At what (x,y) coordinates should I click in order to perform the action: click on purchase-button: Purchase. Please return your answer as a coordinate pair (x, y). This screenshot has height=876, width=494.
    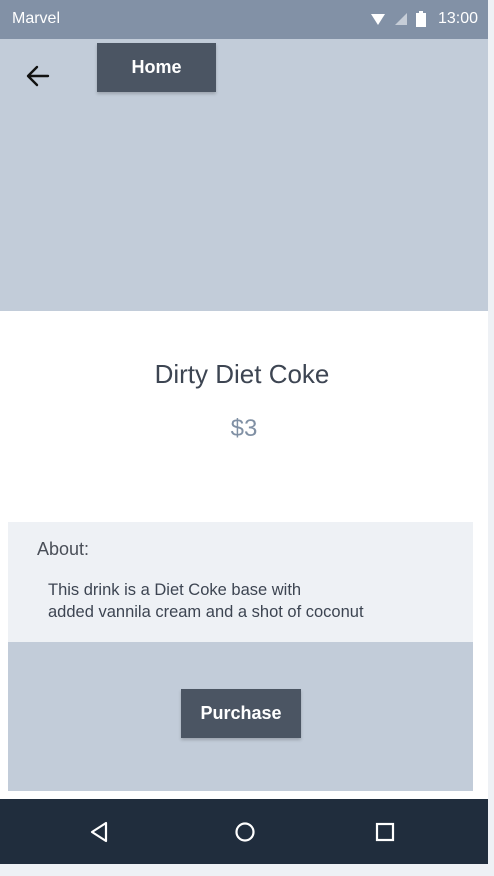
    Looking at the image, I should click on (241, 713).